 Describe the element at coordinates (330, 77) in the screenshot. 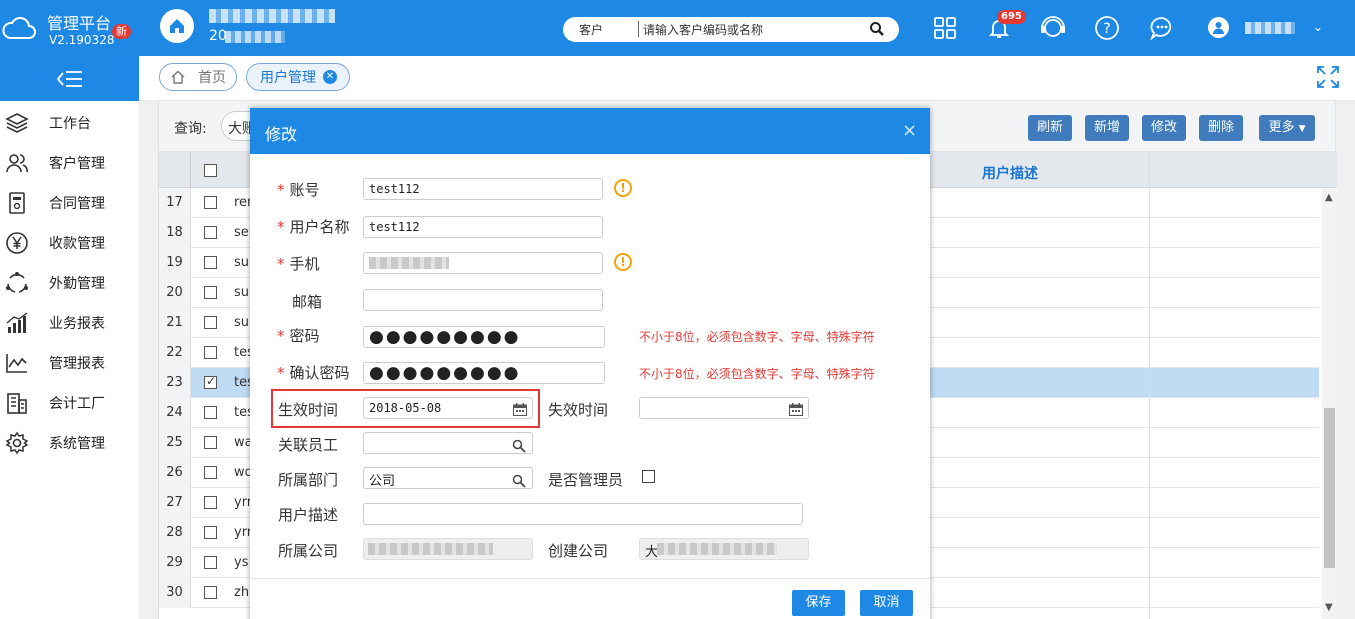

I see `tab-close-icon: ✕` at that location.